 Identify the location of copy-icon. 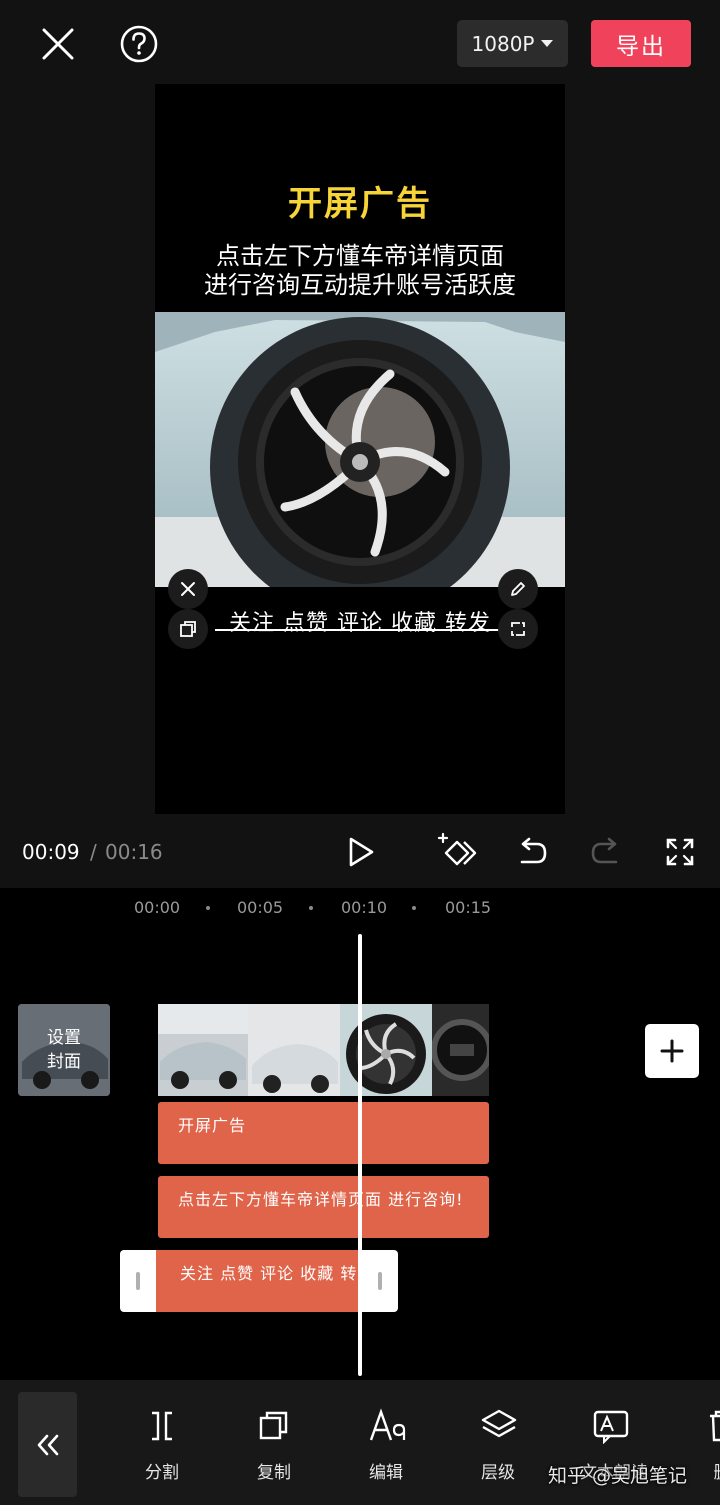
(273, 1425).